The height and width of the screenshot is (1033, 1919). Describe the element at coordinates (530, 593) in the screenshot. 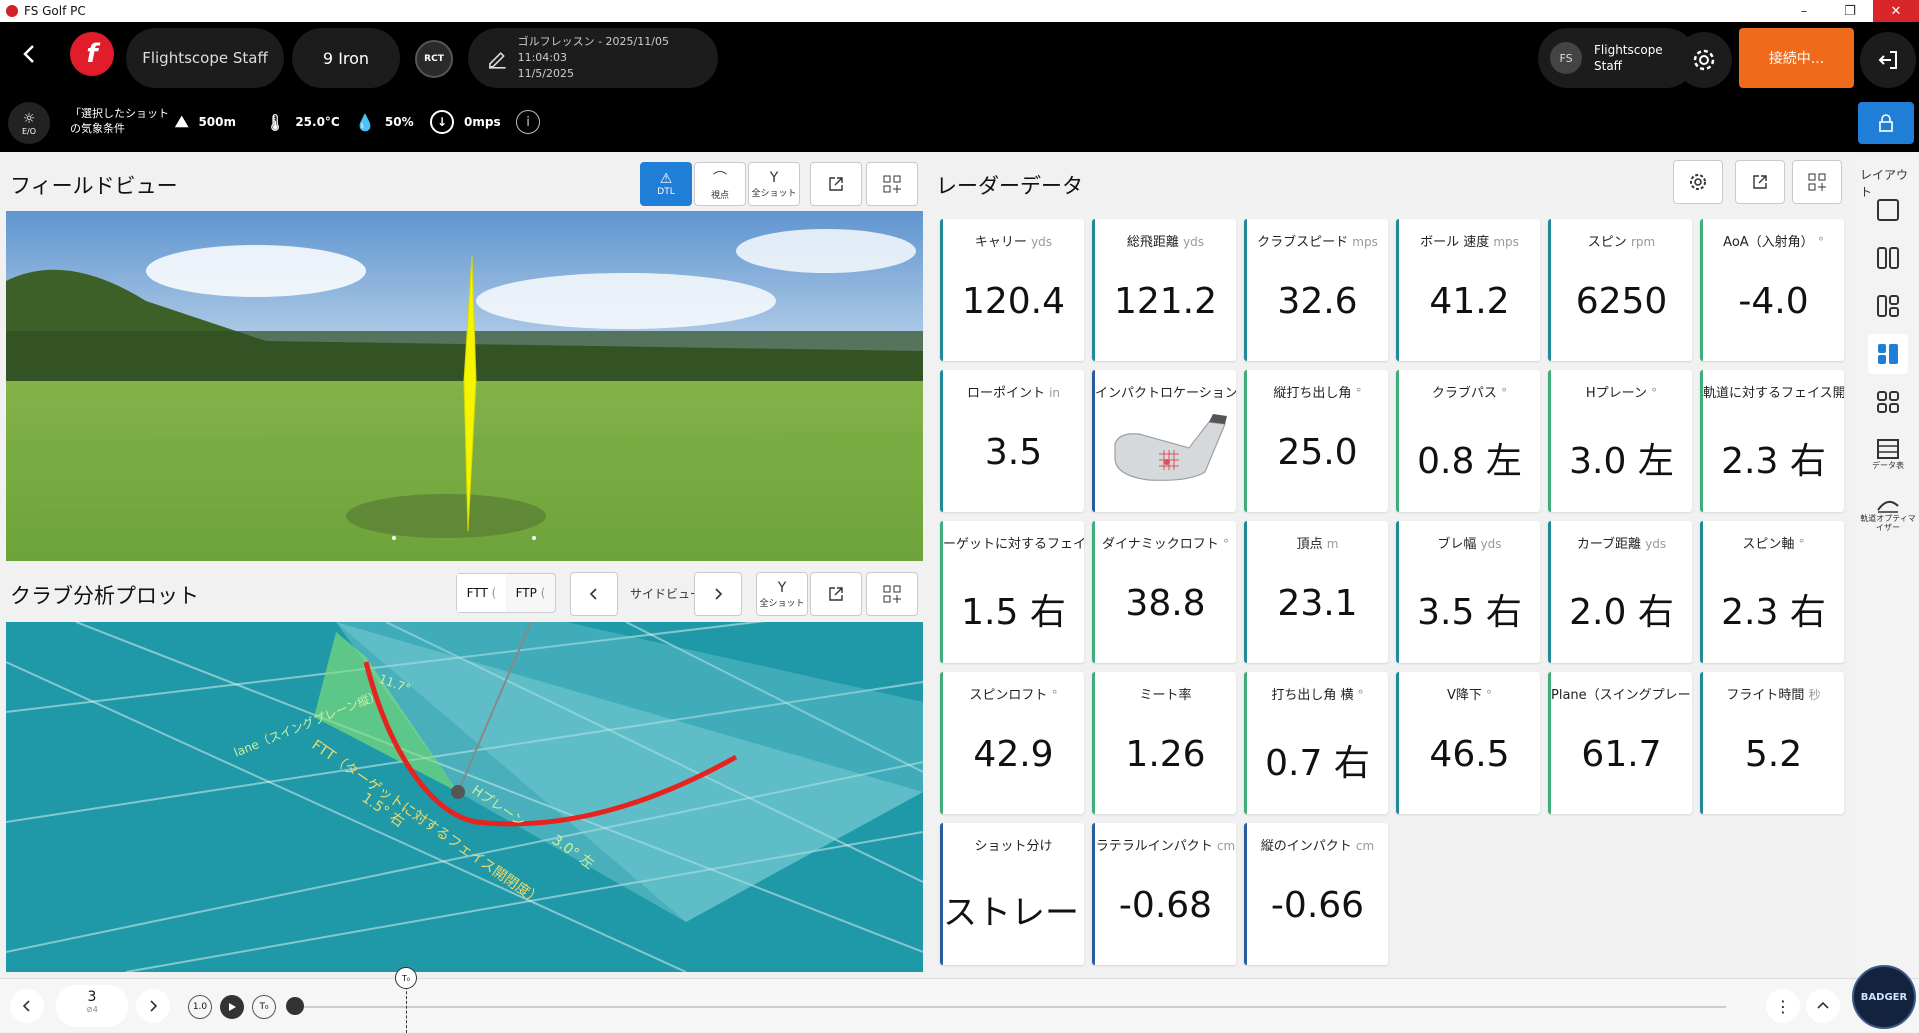

I see `tab-ftp: FTP (` at that location.